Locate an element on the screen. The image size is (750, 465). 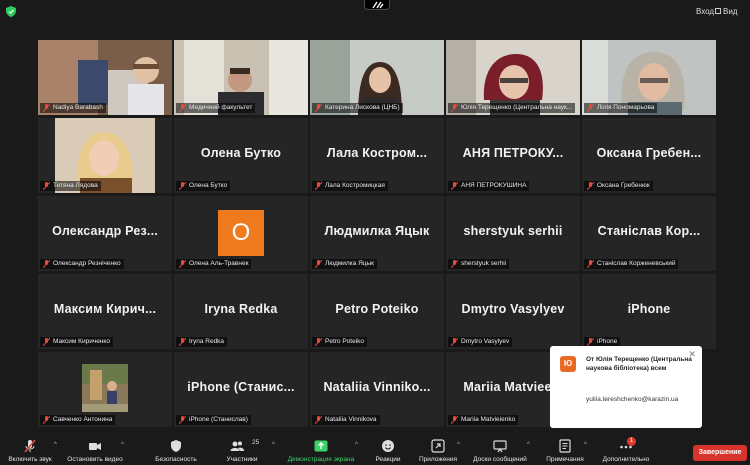
participant-tile: Тетяна Лядова is located at coordinates (105, 155).